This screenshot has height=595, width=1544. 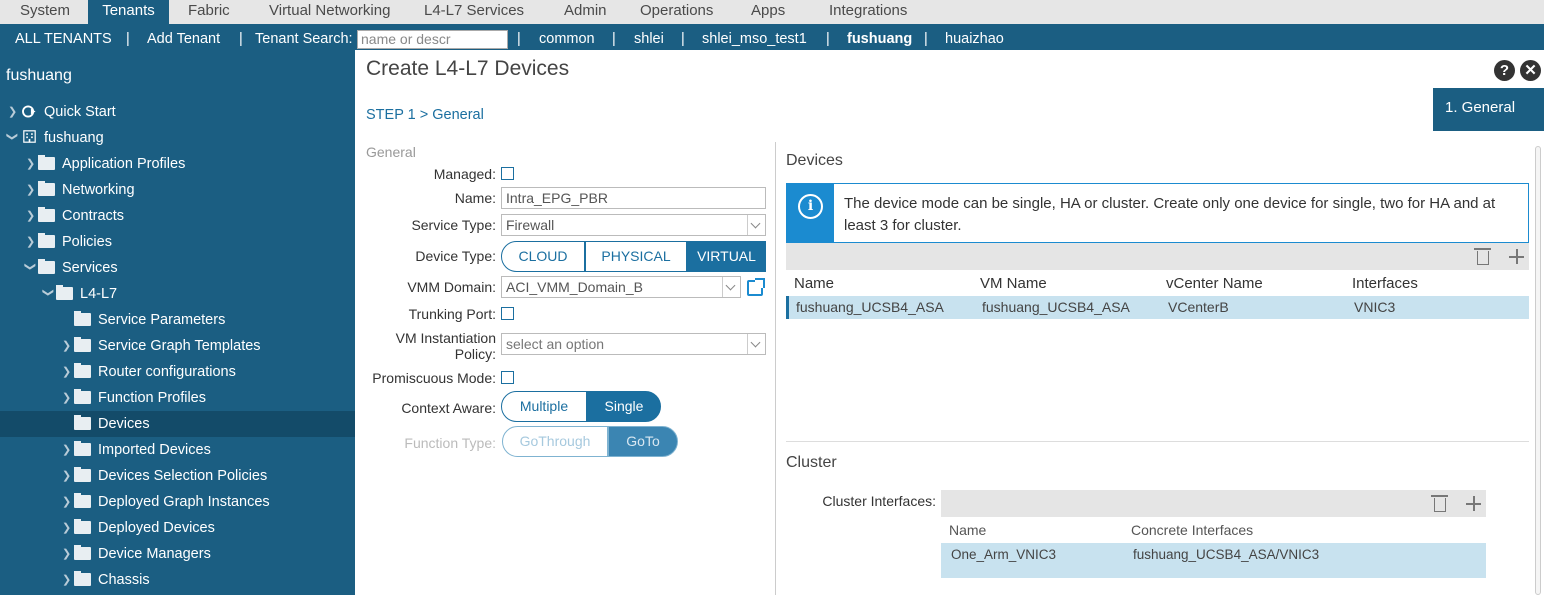 I want to click on quick-start-icon, so click(x=29, y=111).